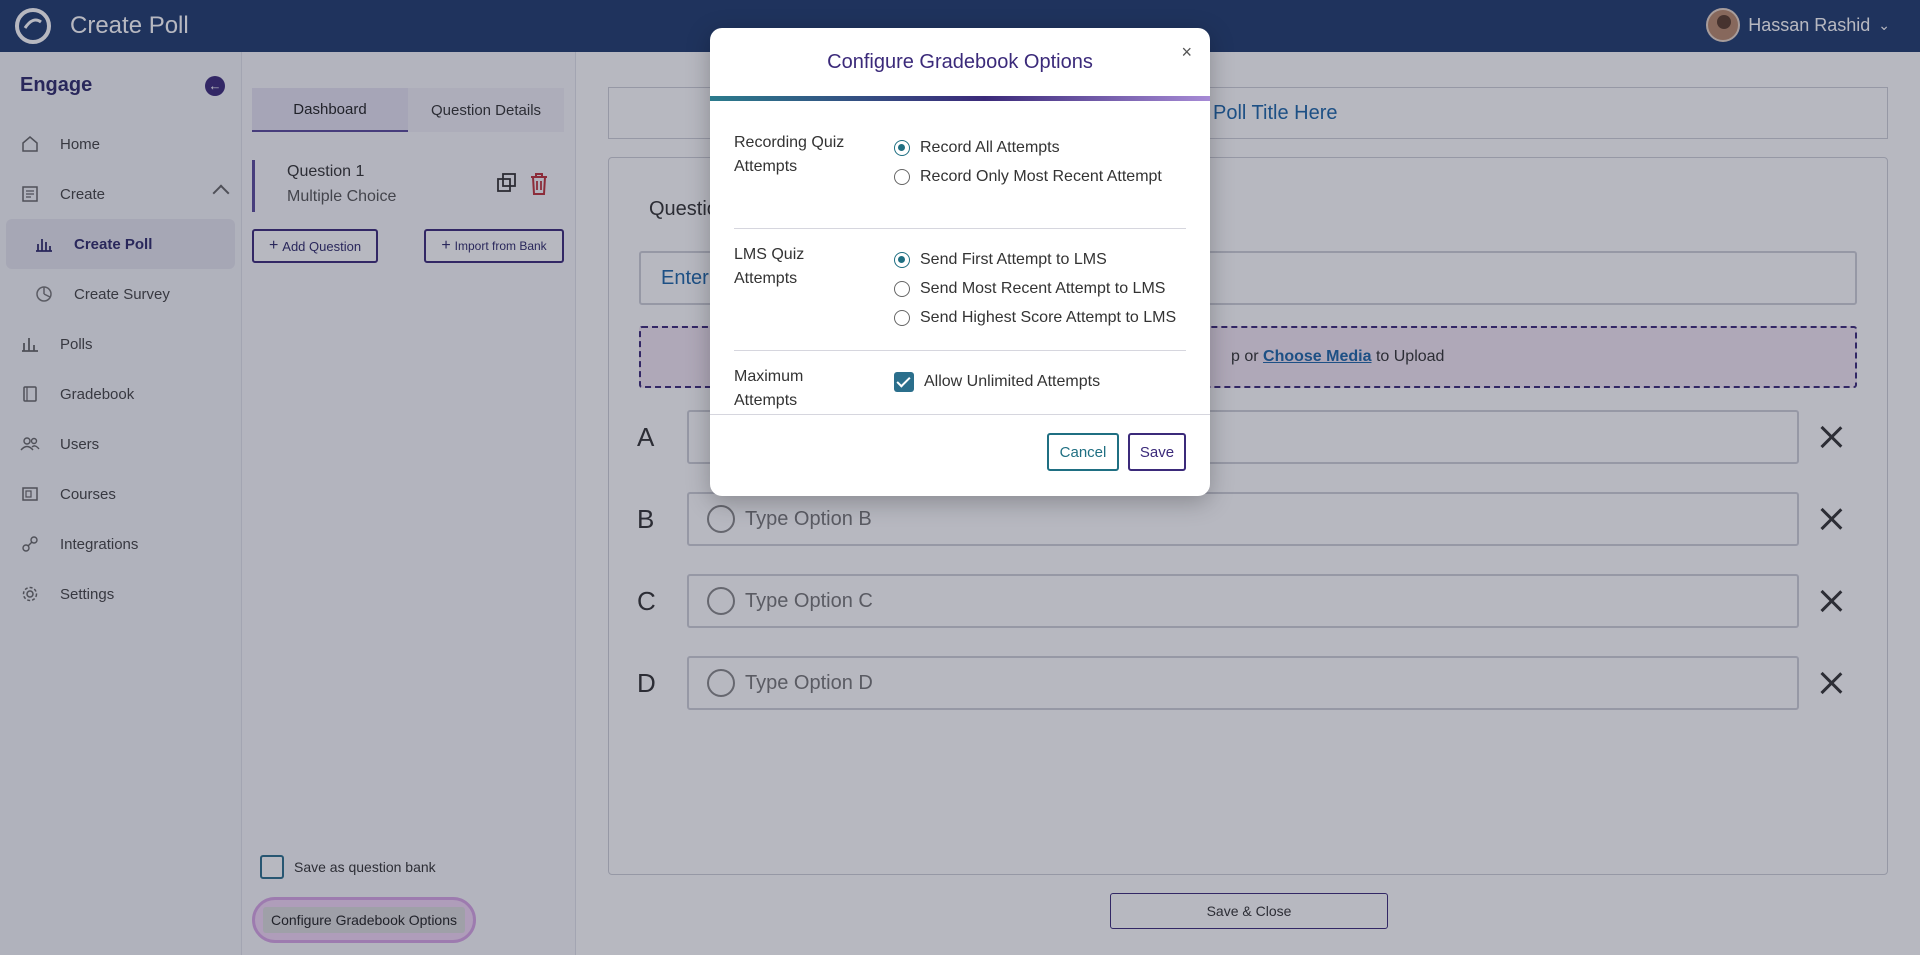 The height and width of the screenshot is (955, 1920). Describe the element at coordinates (769, 388) in the screenshot. I see `section-label: Maximum Attempts` at that location.